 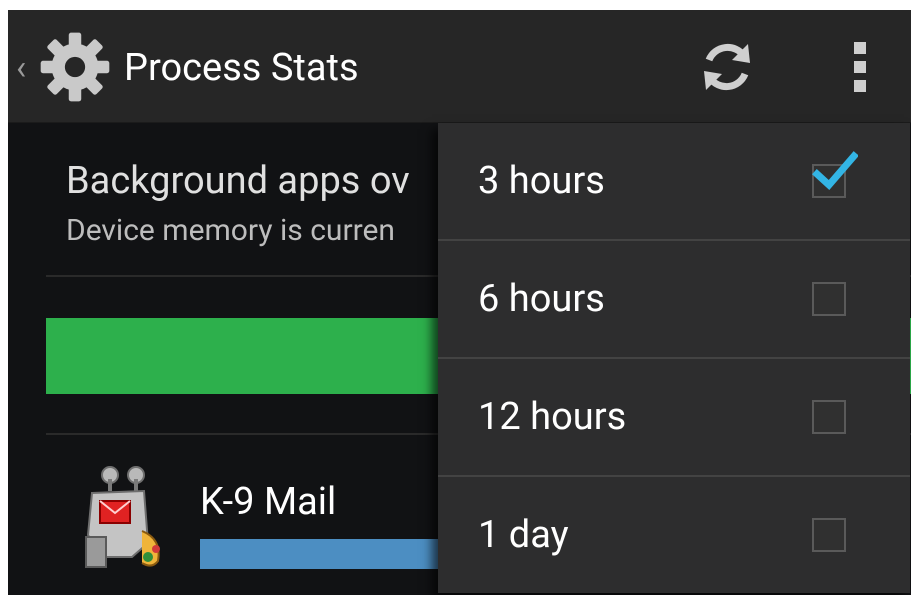 What do you see at coordinates (75, 67) in the screenshot?
I see `gear-icon` at bounding box center [75, 67].